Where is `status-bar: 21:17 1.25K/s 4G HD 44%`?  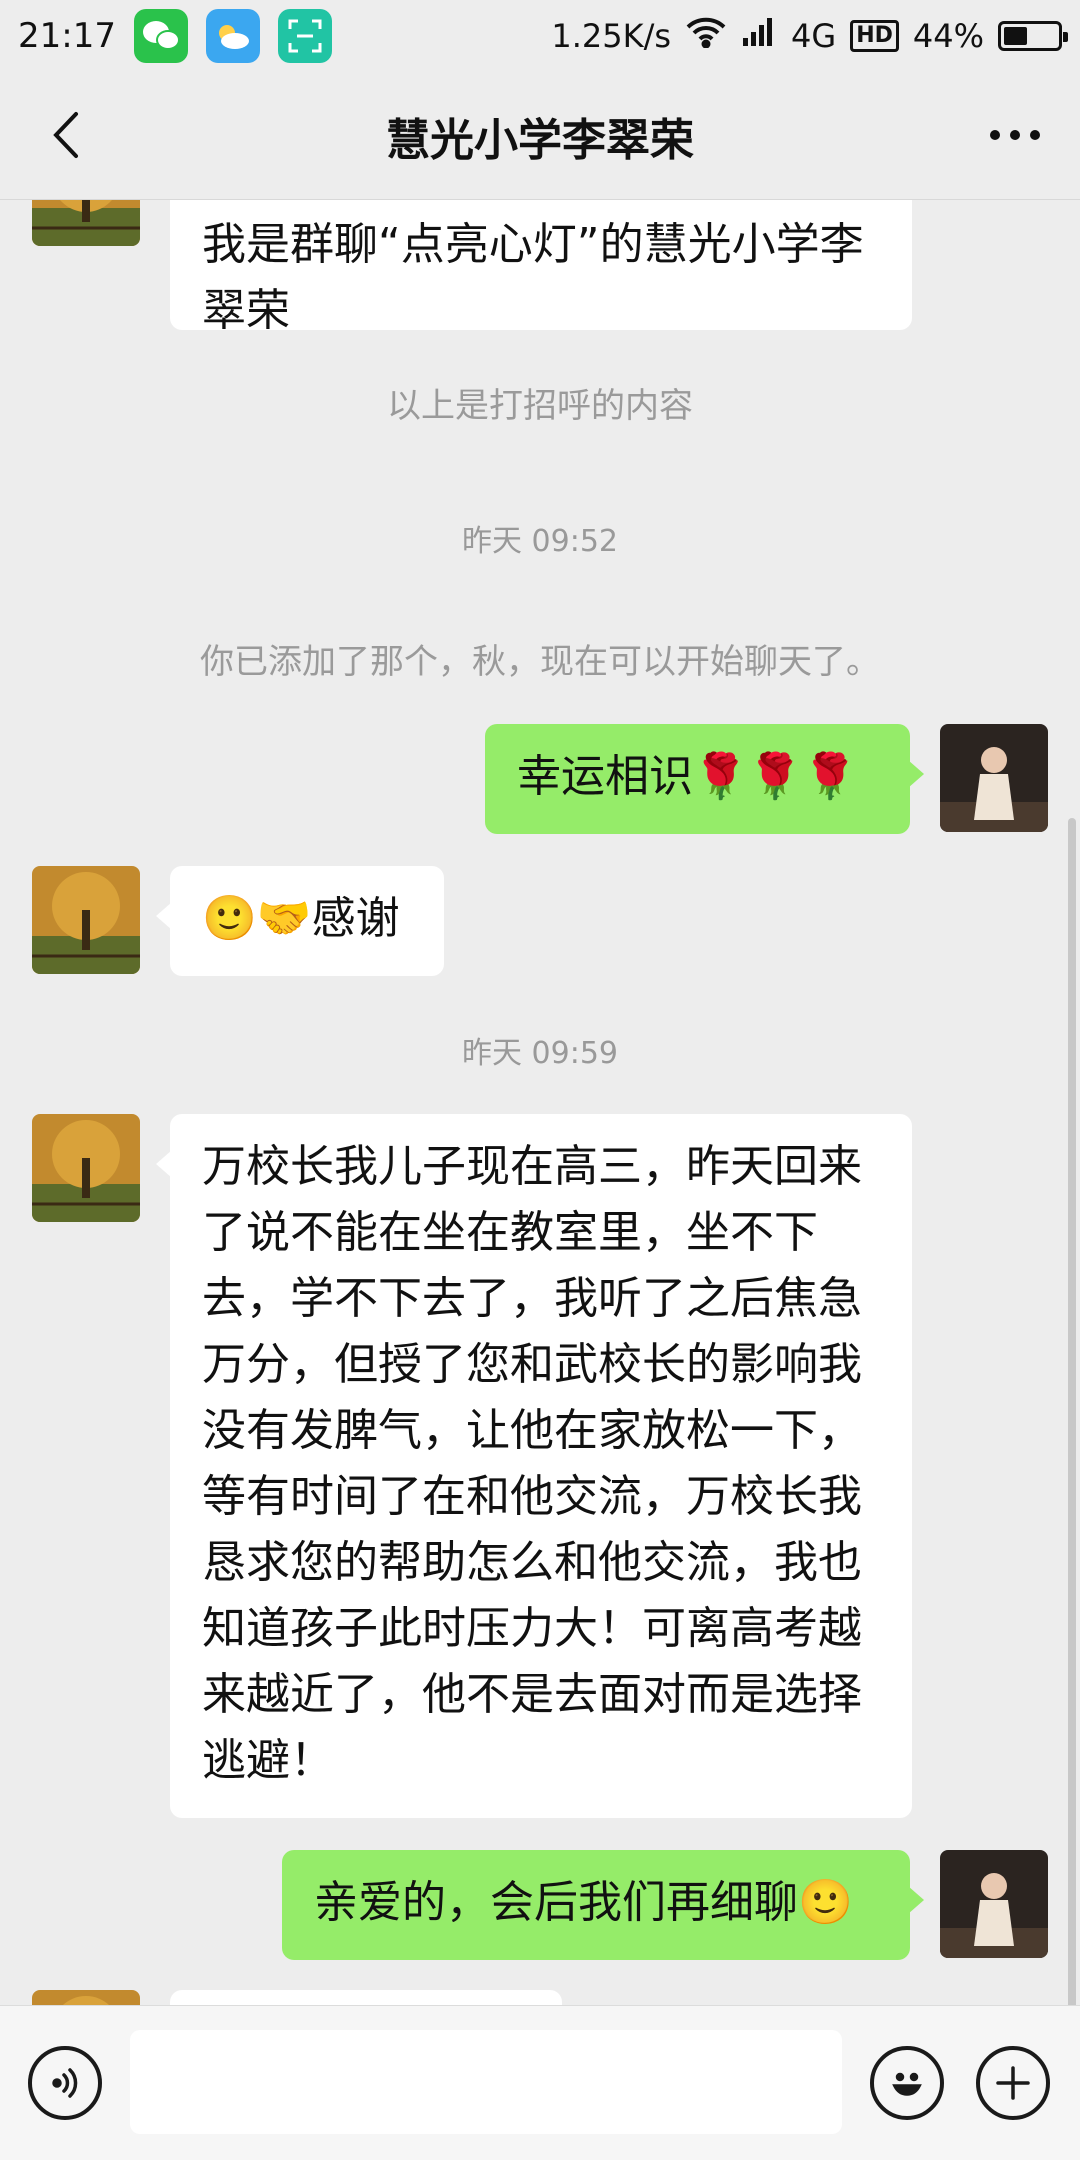
status-bar: 21:17 1.25K/s 4G HD 44% is located at coordinates (540, 36).